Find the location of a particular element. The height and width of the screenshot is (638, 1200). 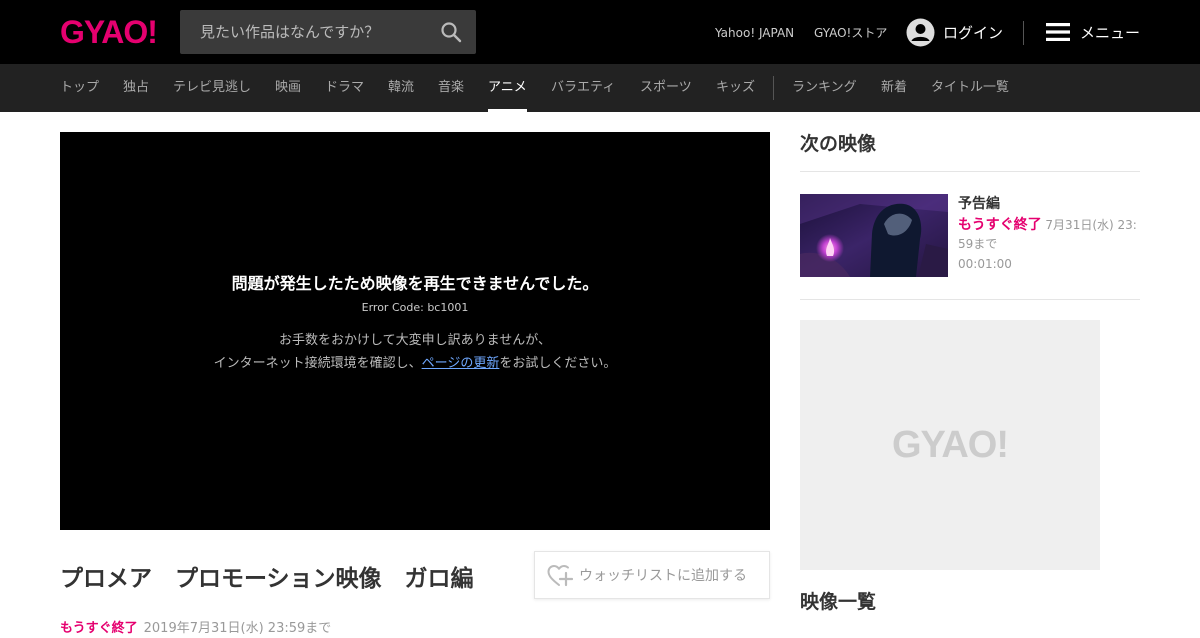

video-list-heading: 映像一覧 is located at coordinates (838, 602).